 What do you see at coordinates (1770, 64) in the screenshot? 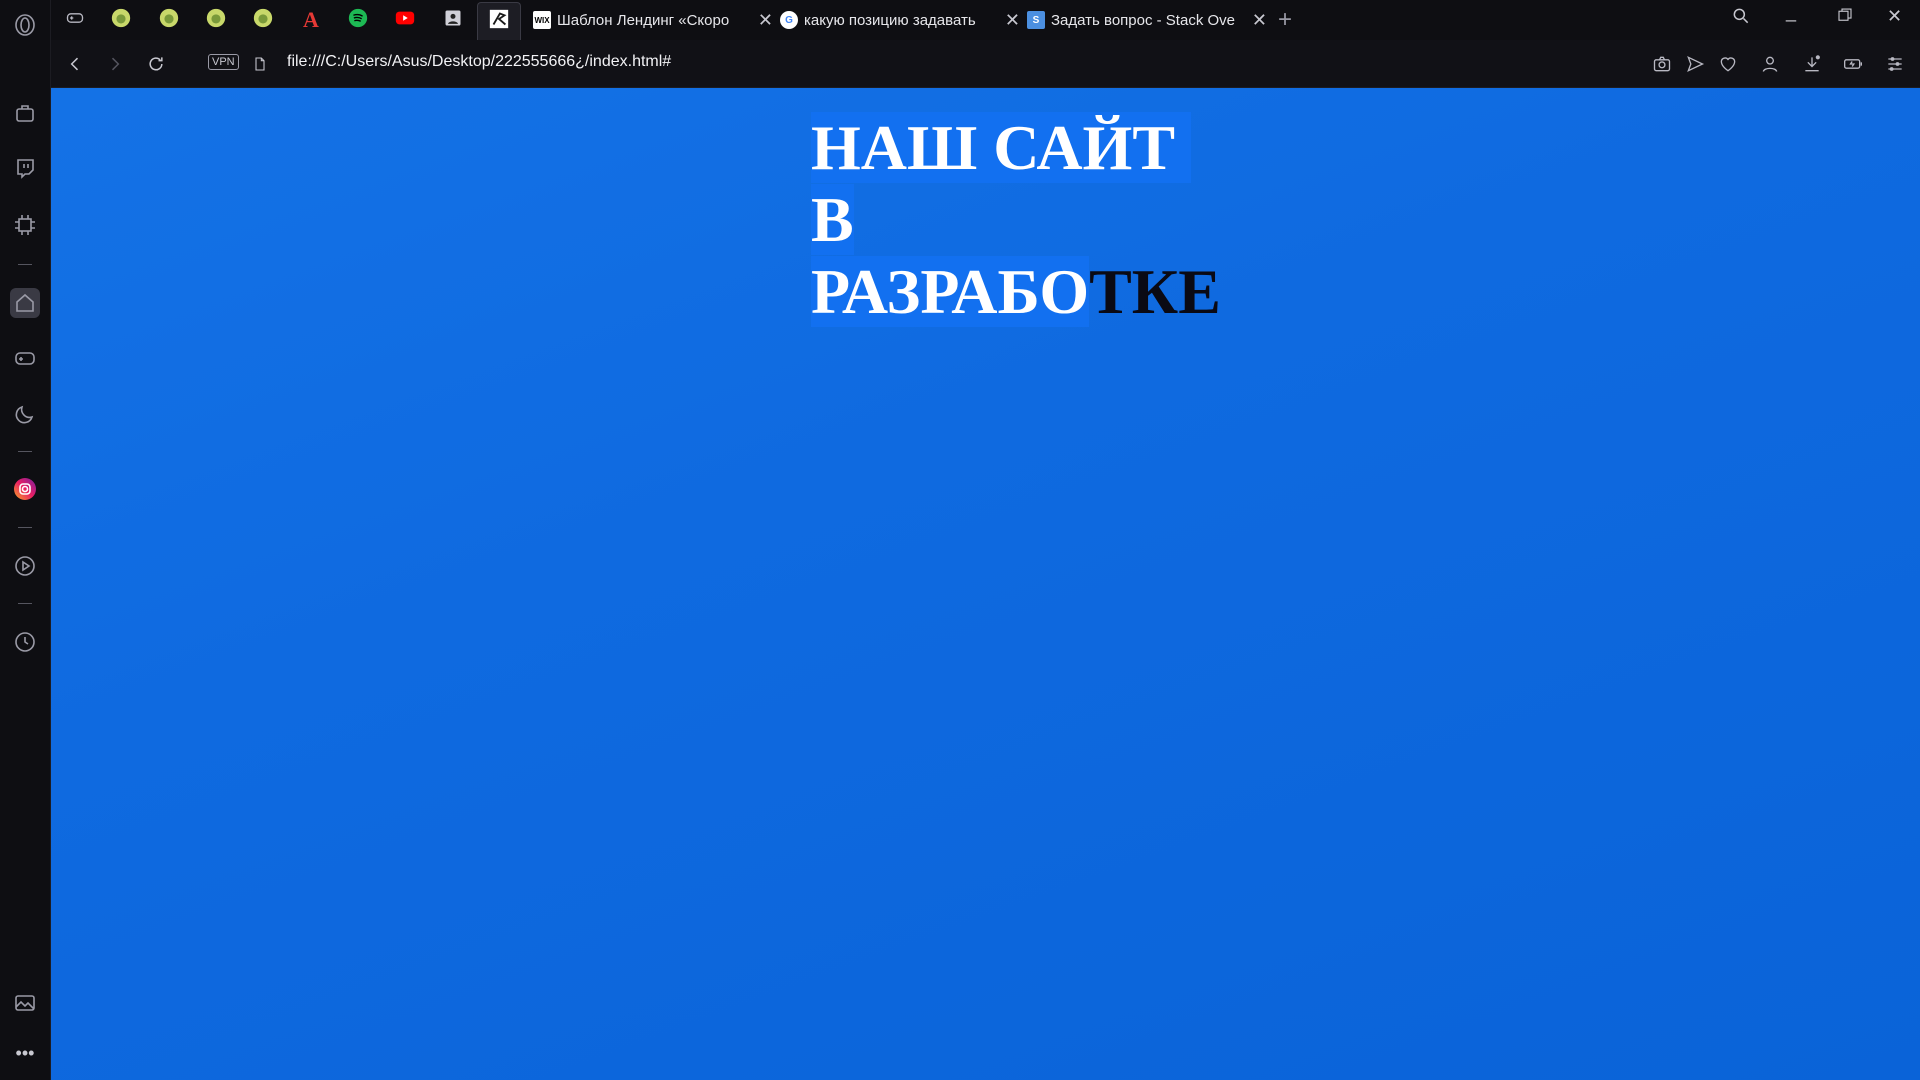
I see `profile-icon` at bounding box center [1770, 64].